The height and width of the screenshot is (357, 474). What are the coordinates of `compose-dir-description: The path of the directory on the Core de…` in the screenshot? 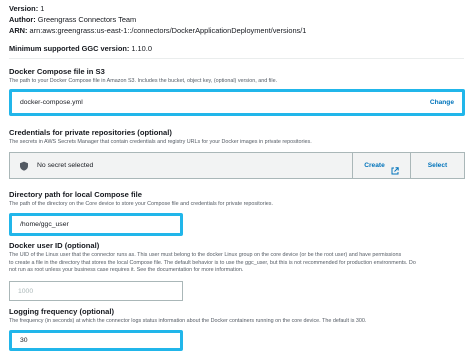 It's located at (141, 204).